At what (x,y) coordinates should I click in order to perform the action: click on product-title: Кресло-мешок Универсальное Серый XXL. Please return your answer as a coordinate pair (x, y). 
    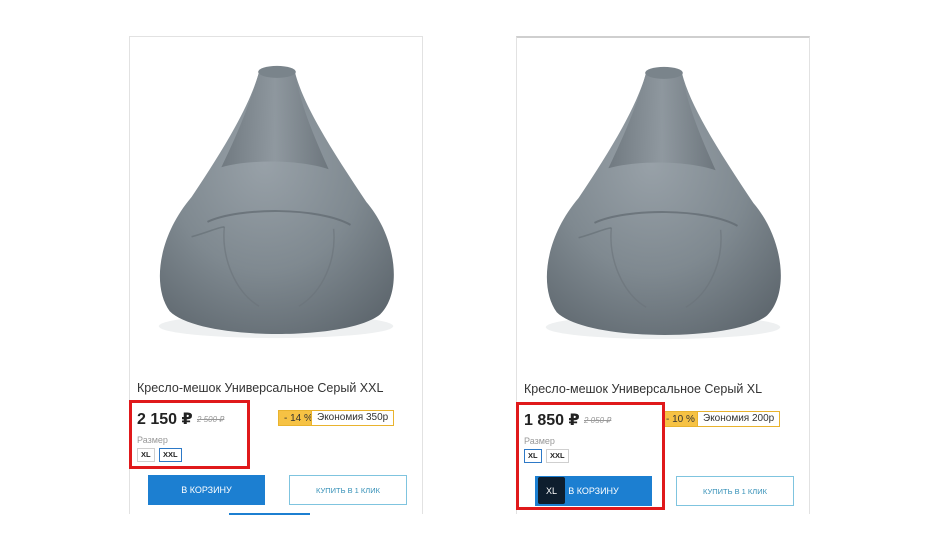
    Looking at the image, I should click on (277, 388).